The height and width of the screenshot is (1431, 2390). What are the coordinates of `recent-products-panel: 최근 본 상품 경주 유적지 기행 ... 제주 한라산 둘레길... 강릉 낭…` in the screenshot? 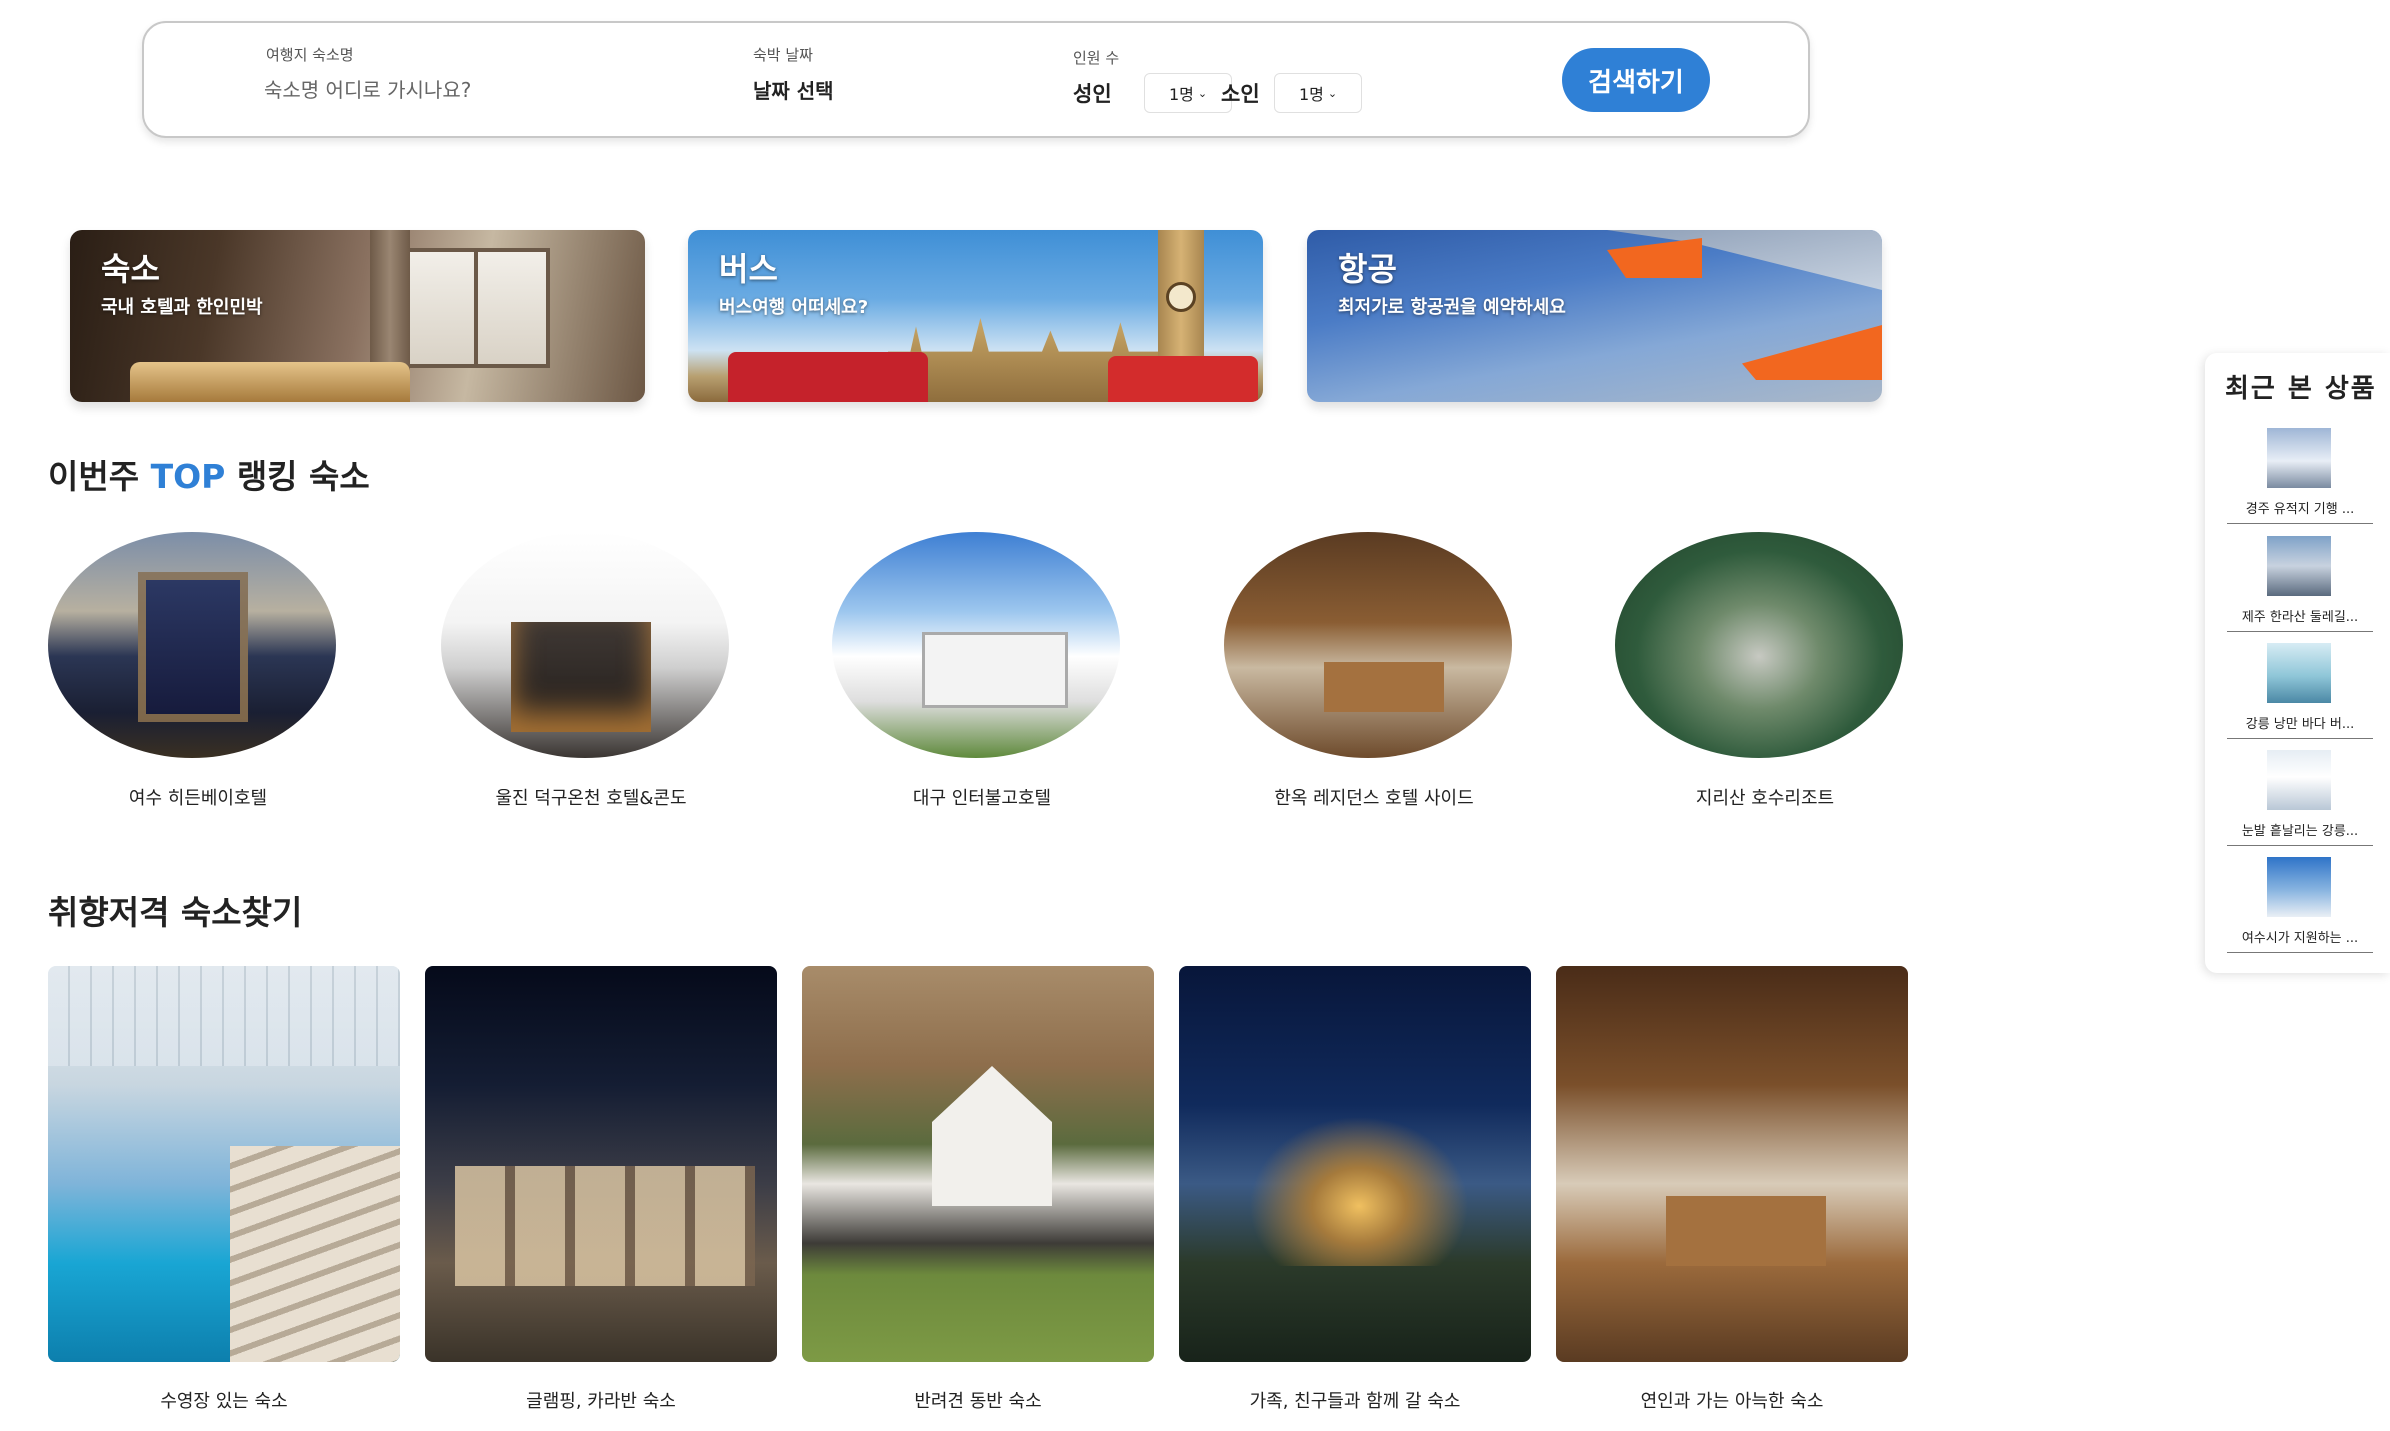 It's located at (2297, 663).